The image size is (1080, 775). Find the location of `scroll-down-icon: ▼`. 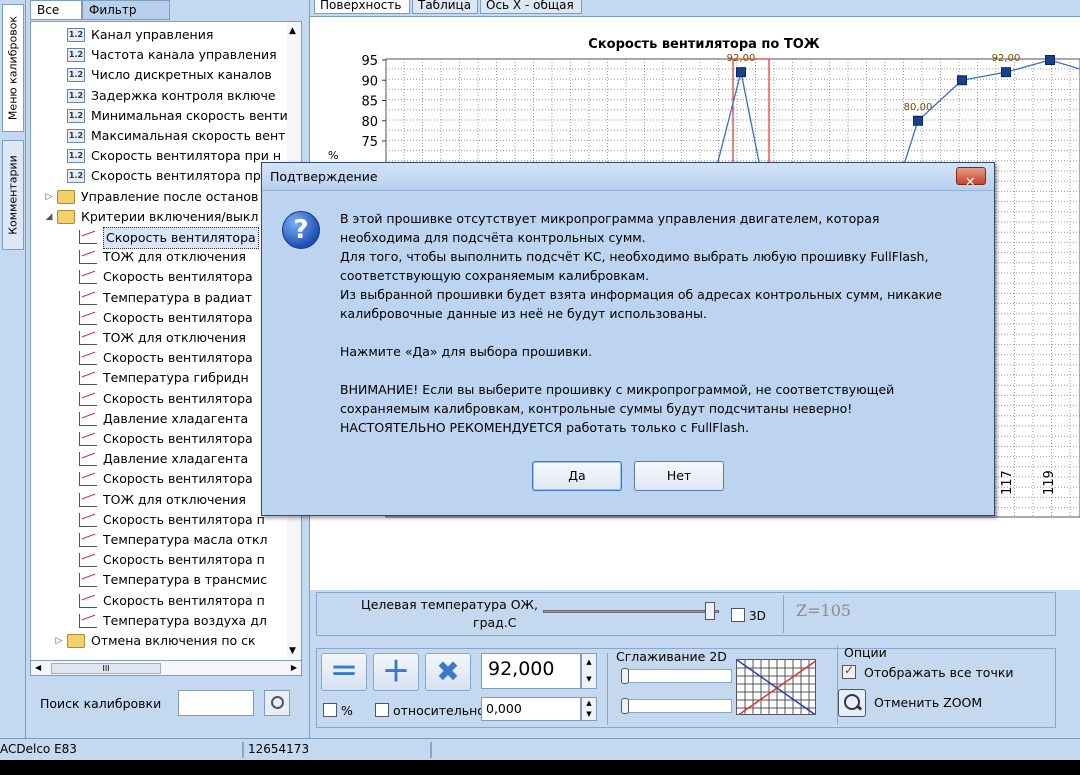

scroll-down-icon: ▼ is located at coordinates (292, 651).